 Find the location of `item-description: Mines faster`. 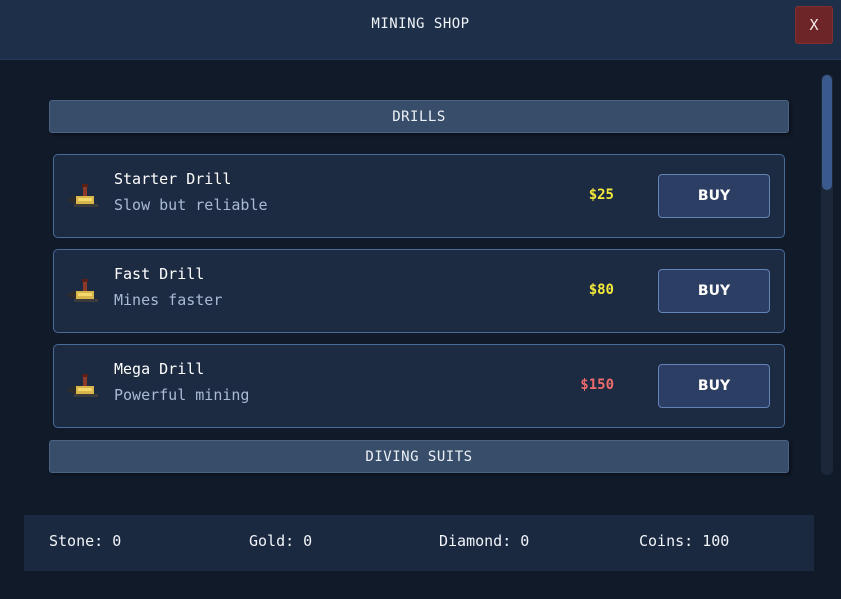

item-description: Mines faster is located at coordinates (168, 300).